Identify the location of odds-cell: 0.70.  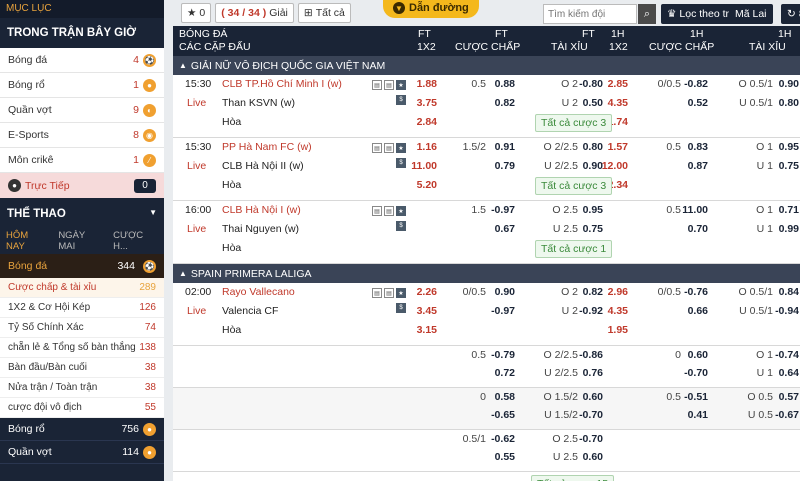
(692, 229).